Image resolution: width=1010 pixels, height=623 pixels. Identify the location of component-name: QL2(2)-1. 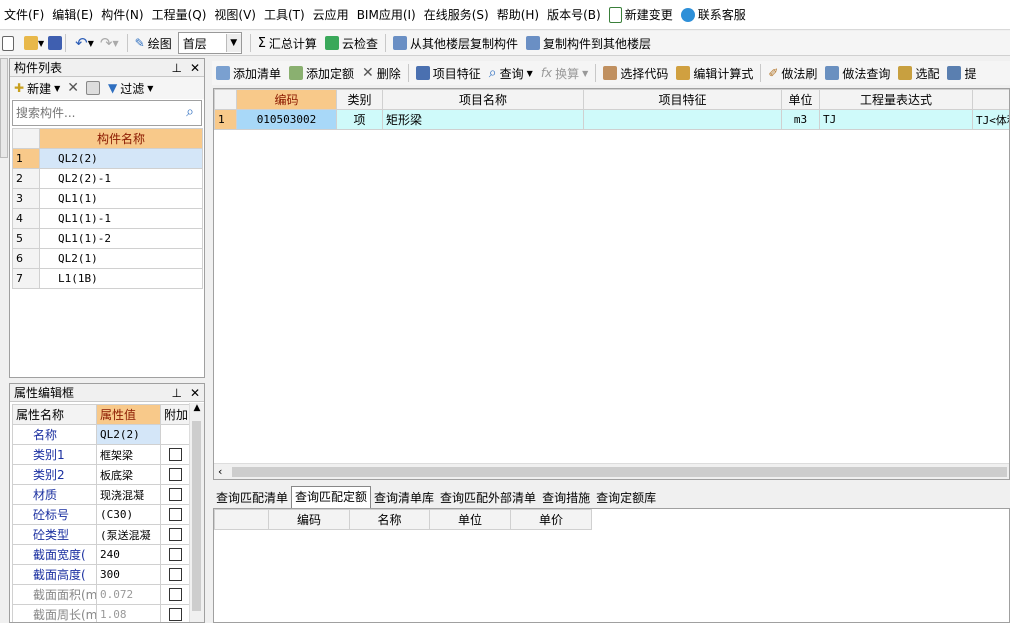
(121, 178).